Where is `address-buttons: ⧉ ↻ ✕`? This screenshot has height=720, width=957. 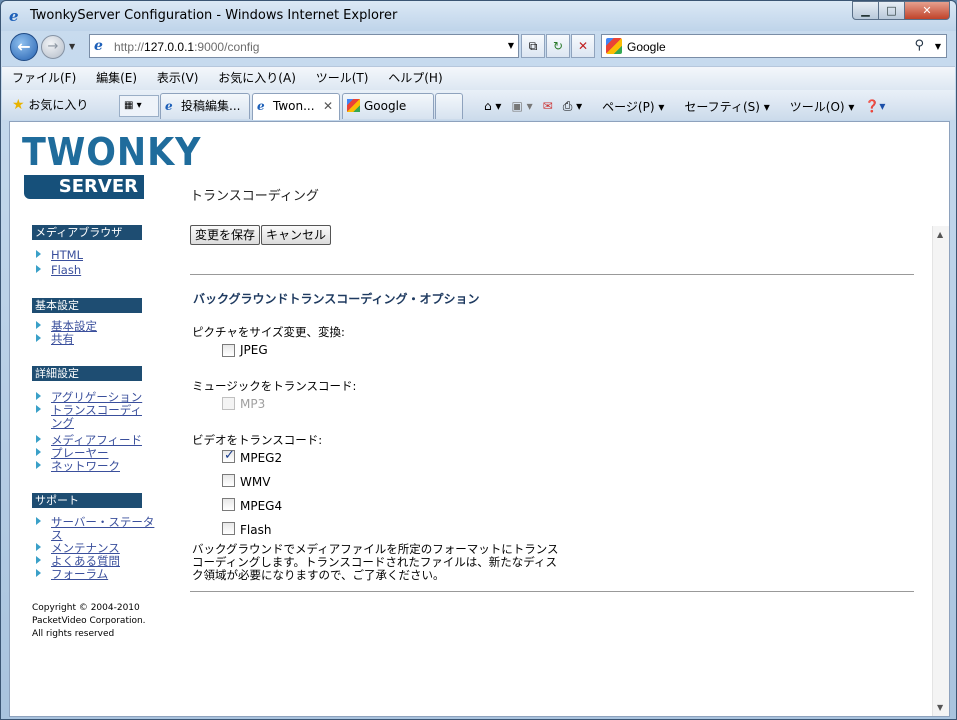
address-buttons: ⧉ ↻ ✕ is located at coordinates (558, 46).